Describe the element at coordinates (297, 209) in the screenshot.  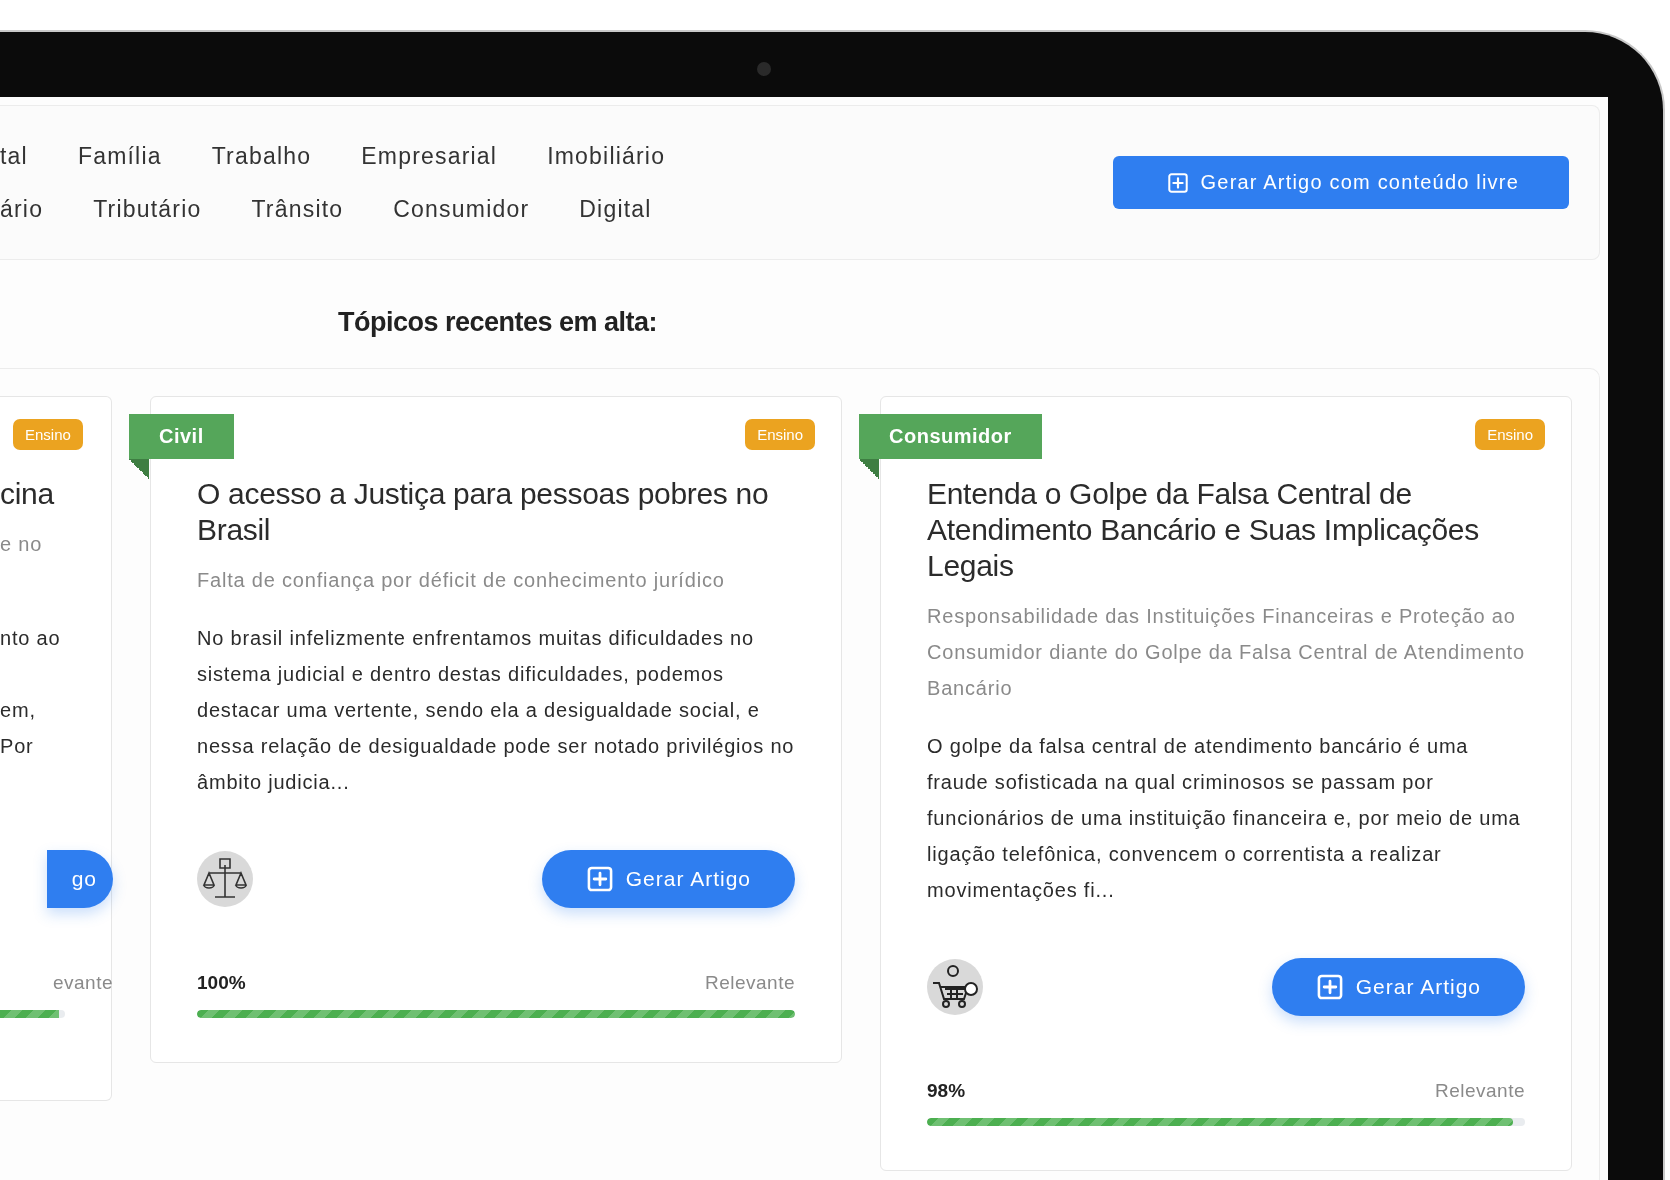
I see `nav-link: Trânsito` at that location.